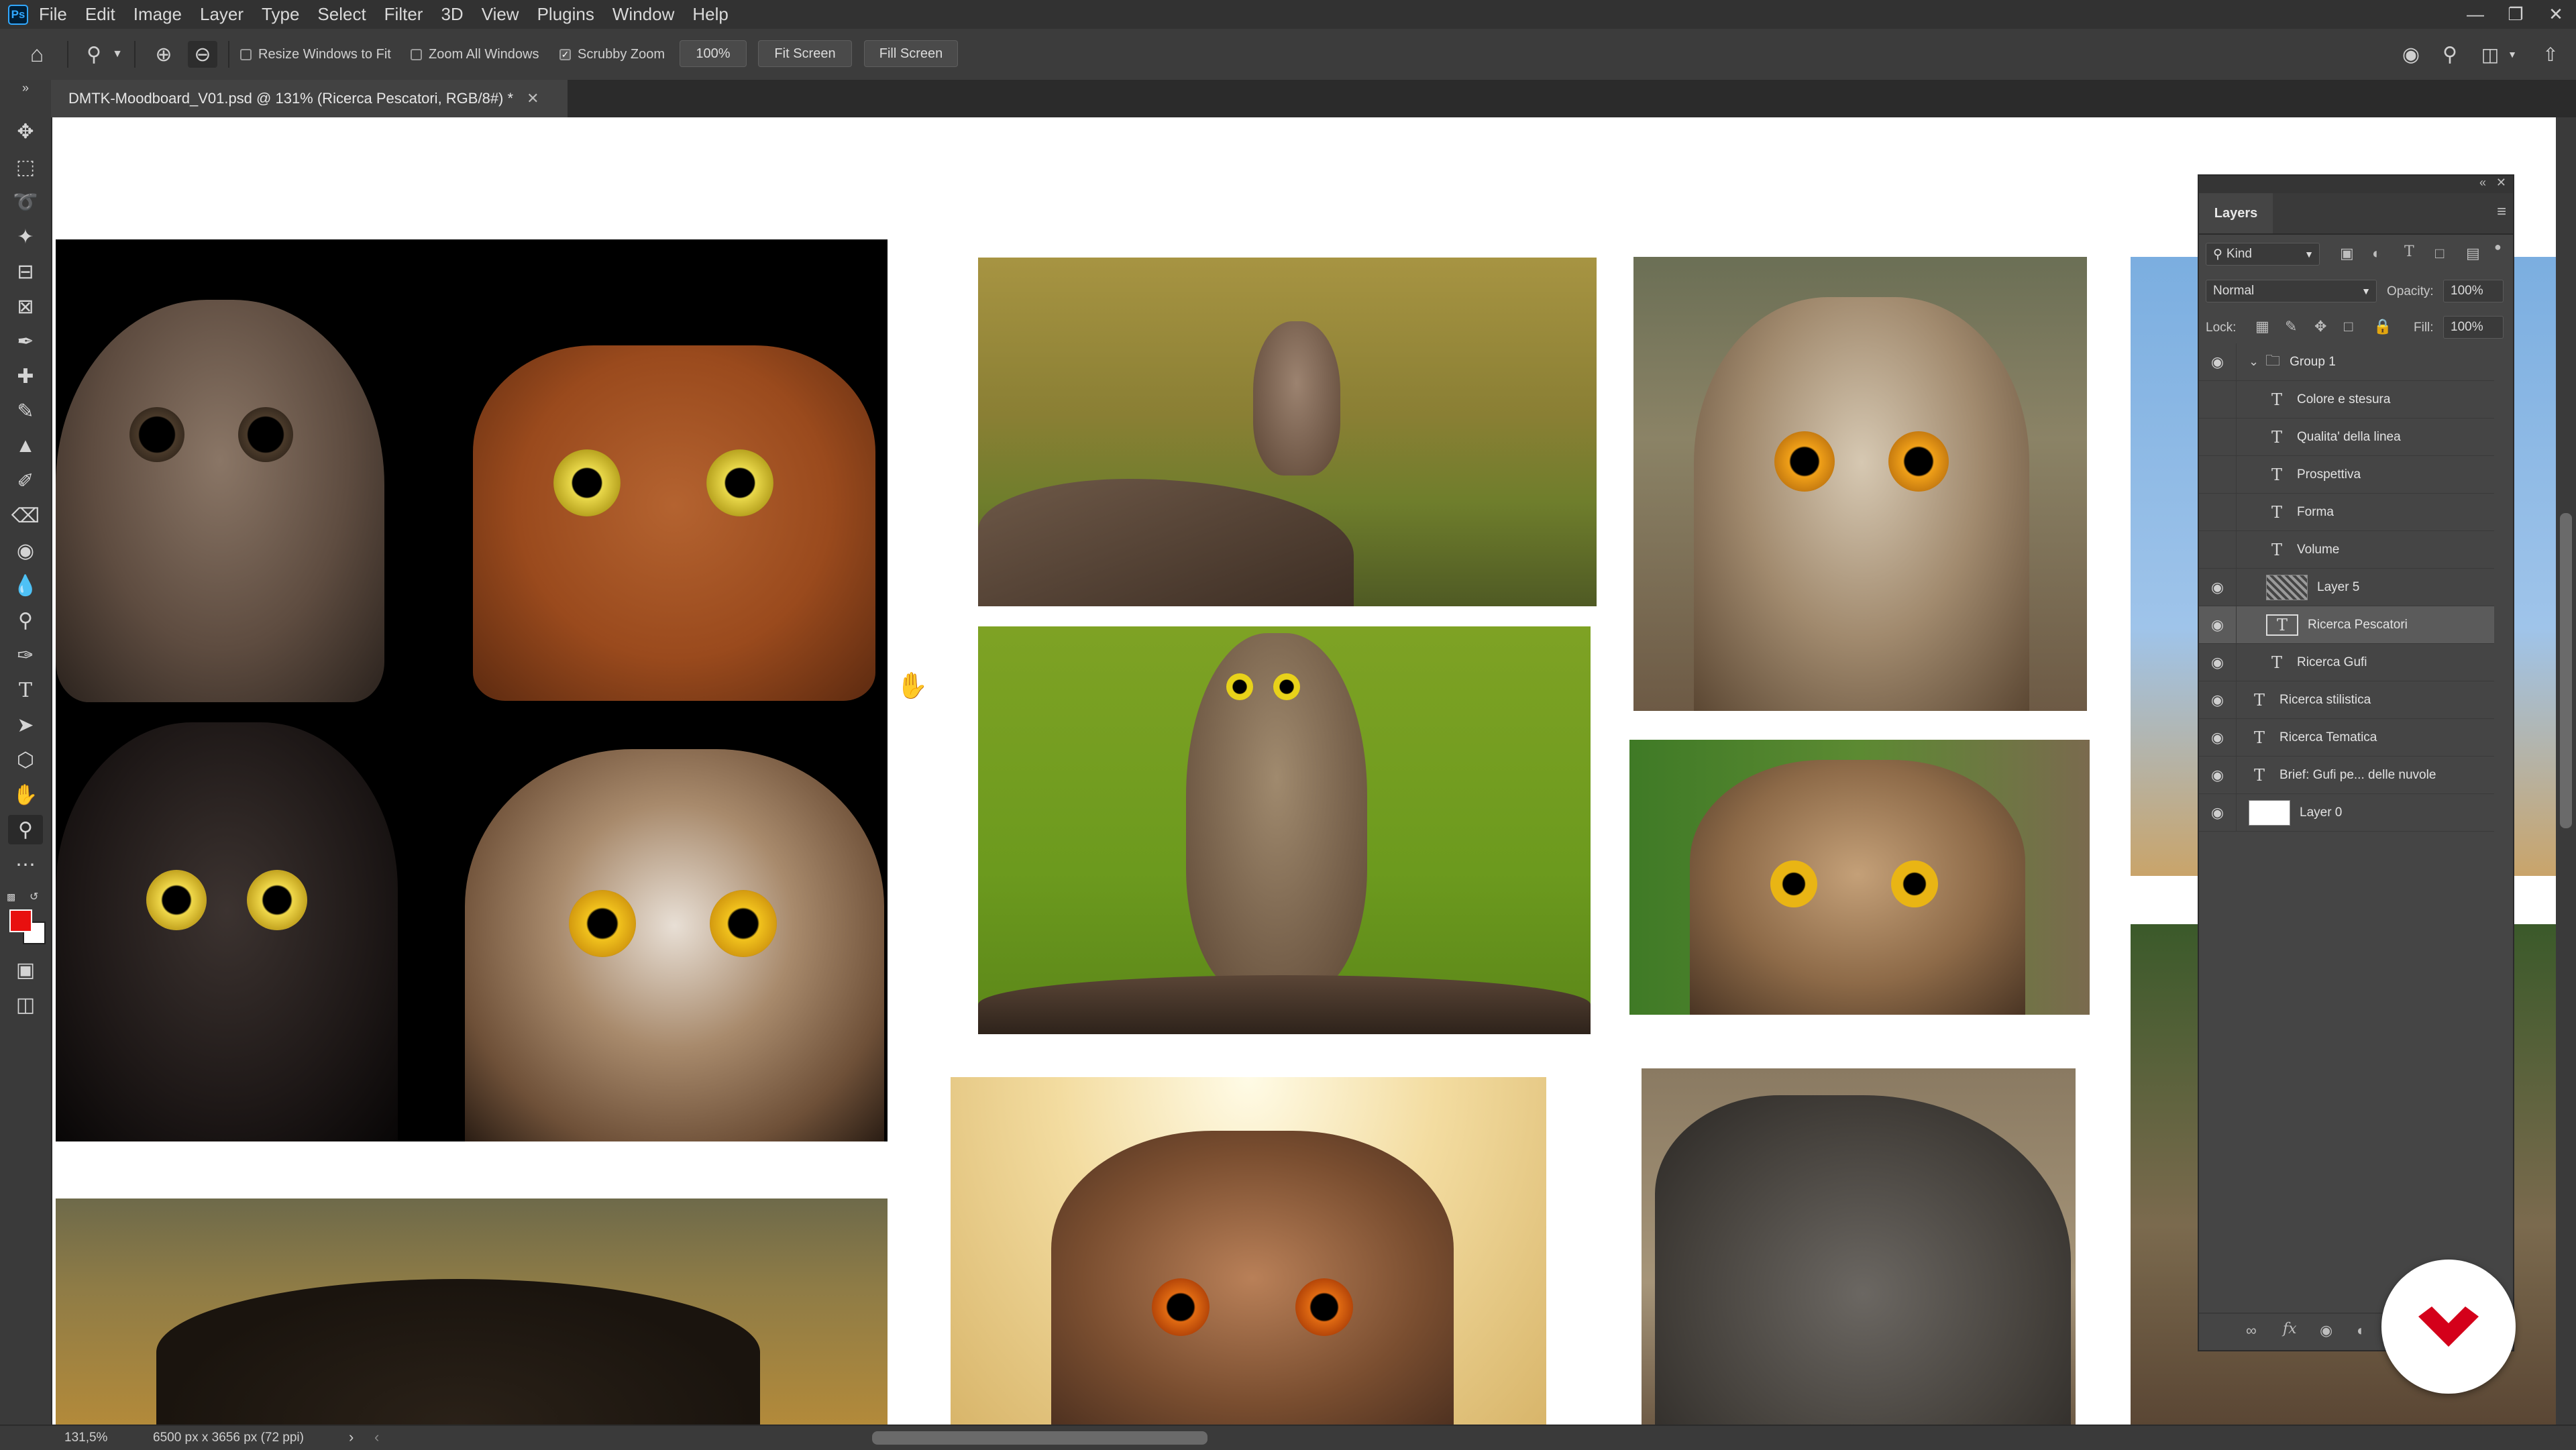  Describe the element at coordinates (25, 271) in the screenshot. I see `crop-tool-icon: ⊟` at that location.